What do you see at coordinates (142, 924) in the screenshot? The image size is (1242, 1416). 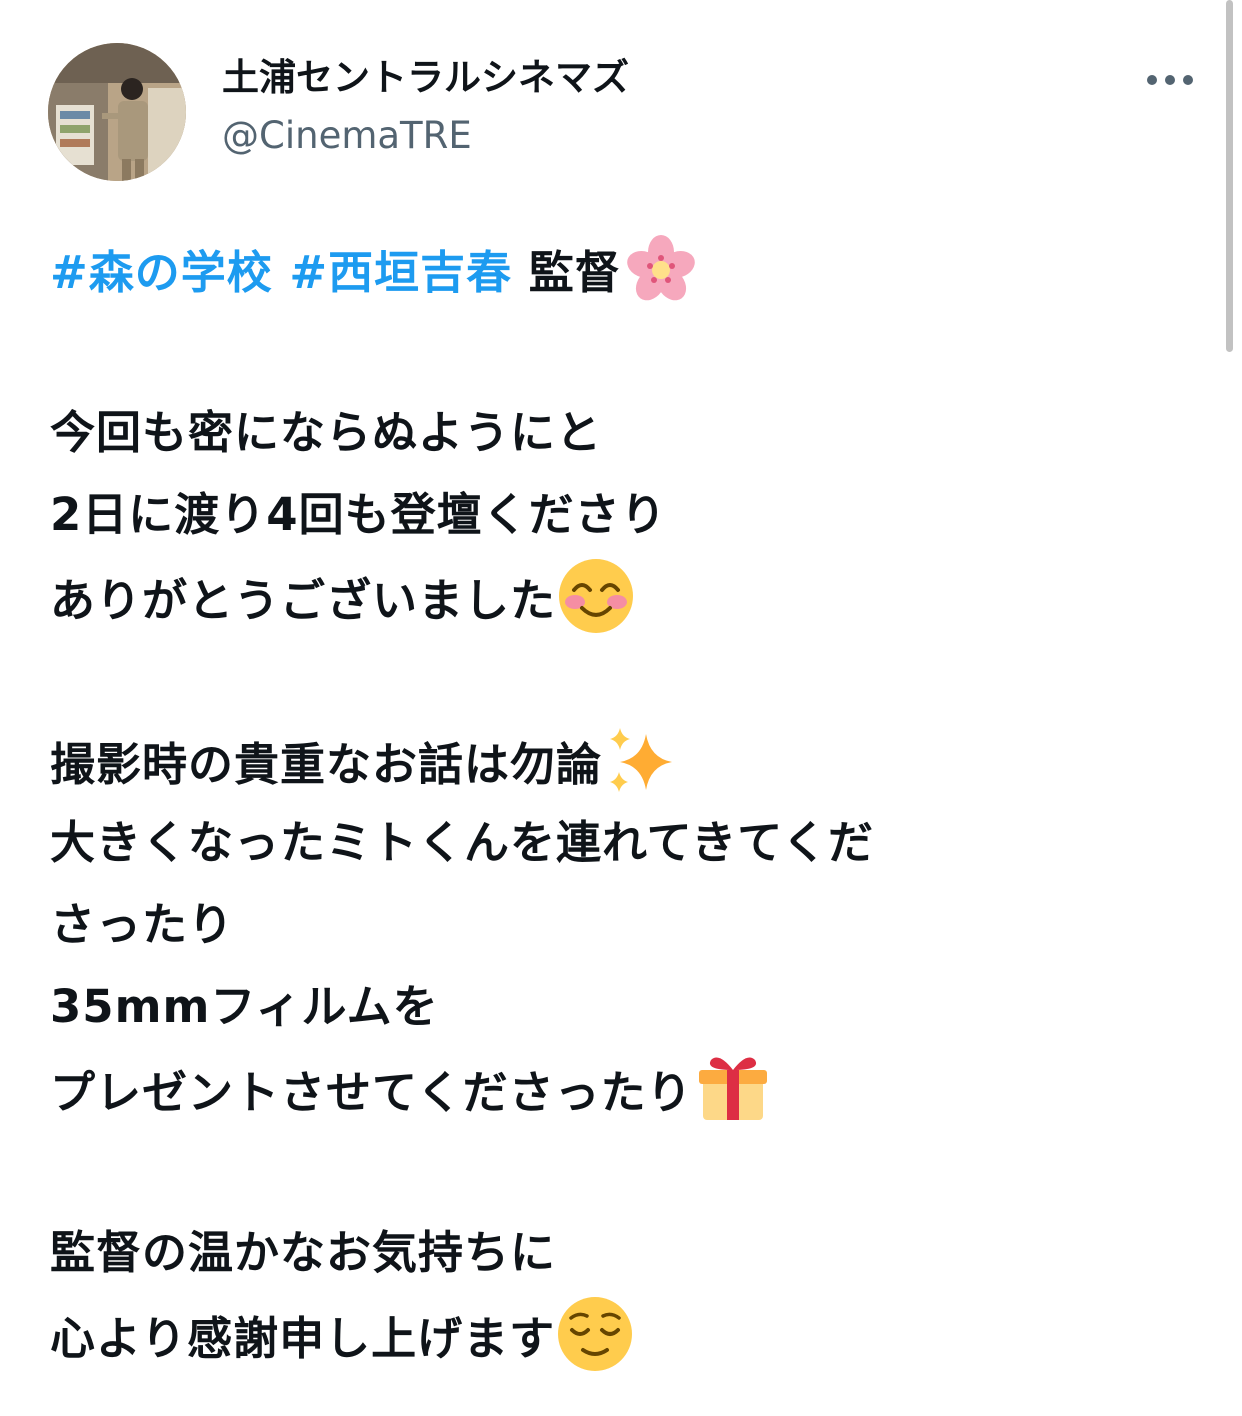 I see `tweet-line: さったり` at bounding box center [142, 924].